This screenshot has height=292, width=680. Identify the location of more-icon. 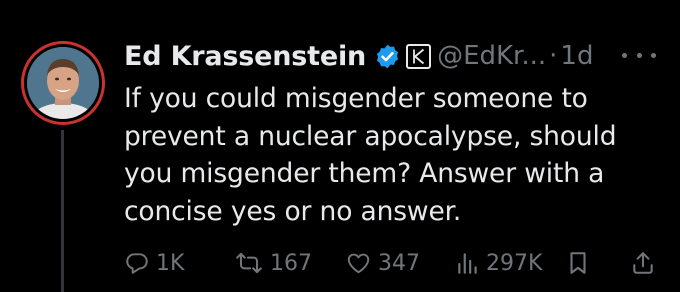
(639, 55).